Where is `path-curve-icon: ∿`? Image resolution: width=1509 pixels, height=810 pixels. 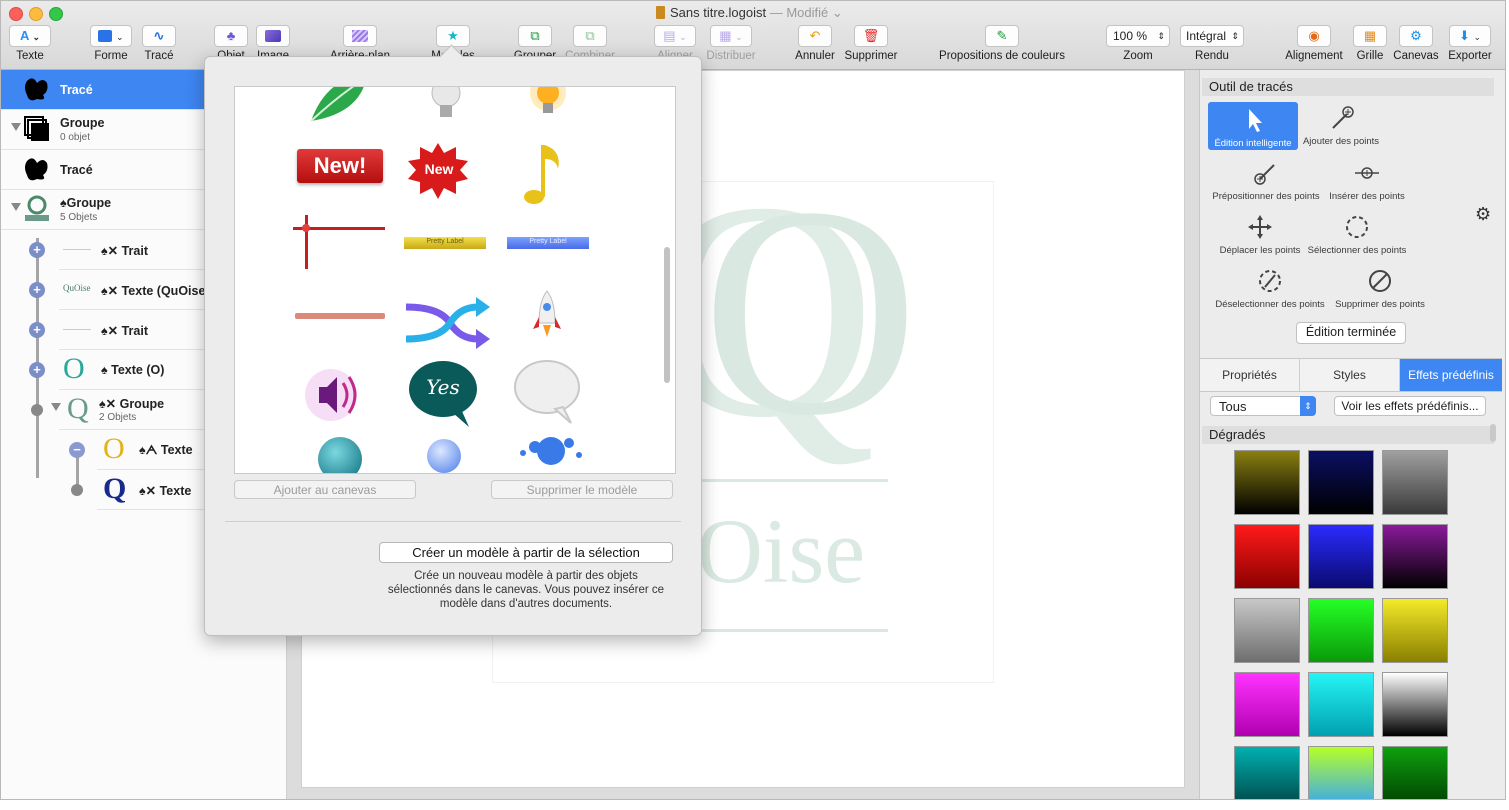
path-curve-icon: ∿ is located at coordinates (159, 36).